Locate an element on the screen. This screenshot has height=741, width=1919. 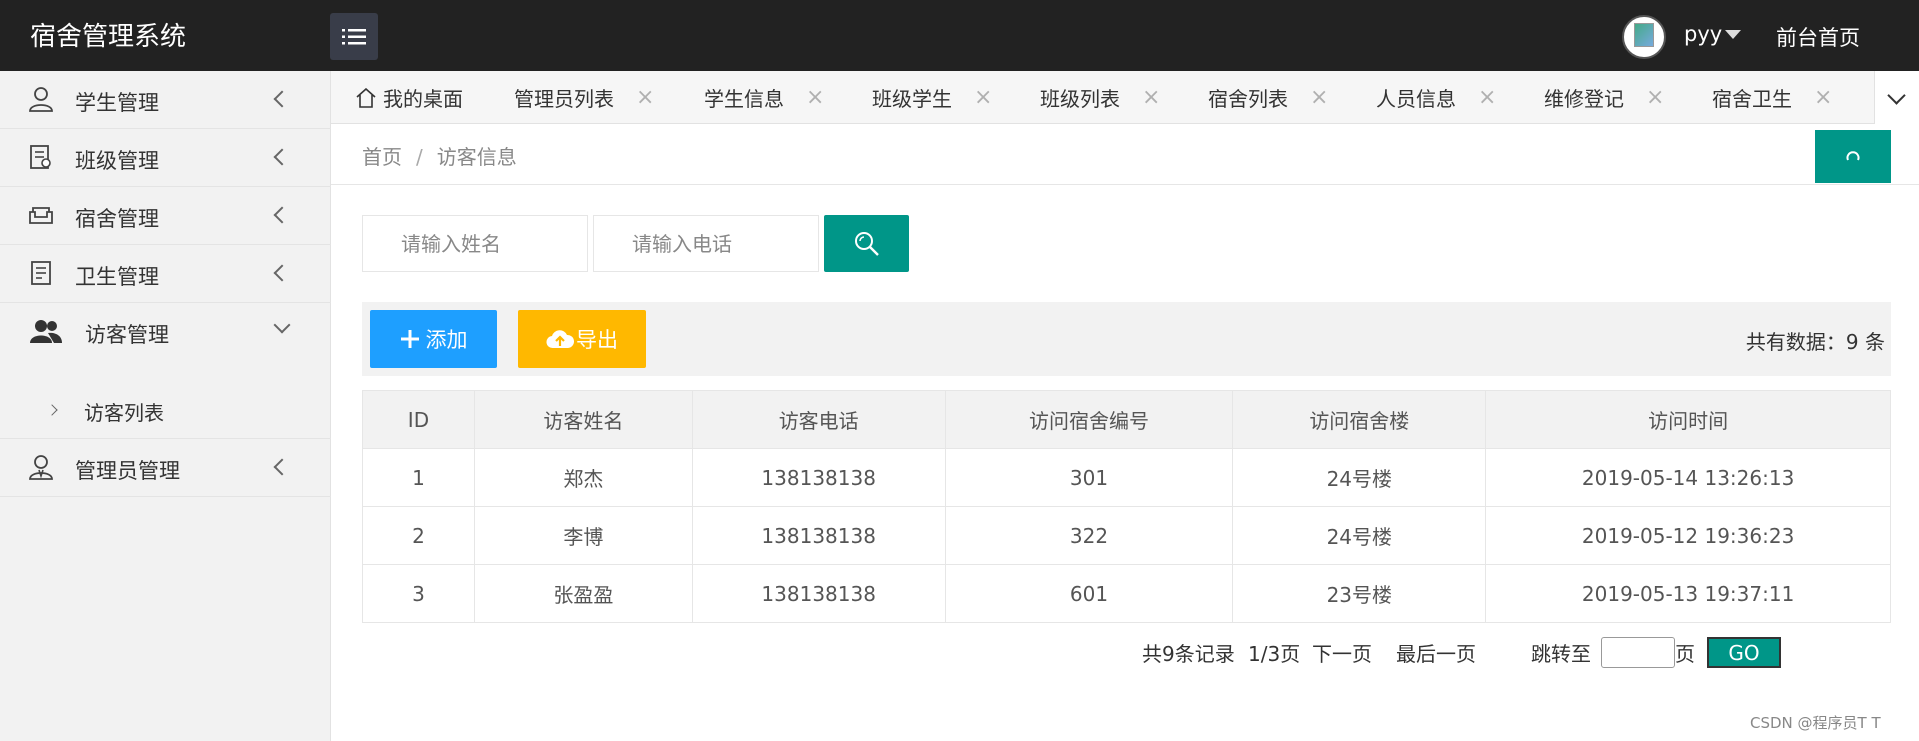
sidebar-item-students: 学生管理 is located at coordinates (165, 100).